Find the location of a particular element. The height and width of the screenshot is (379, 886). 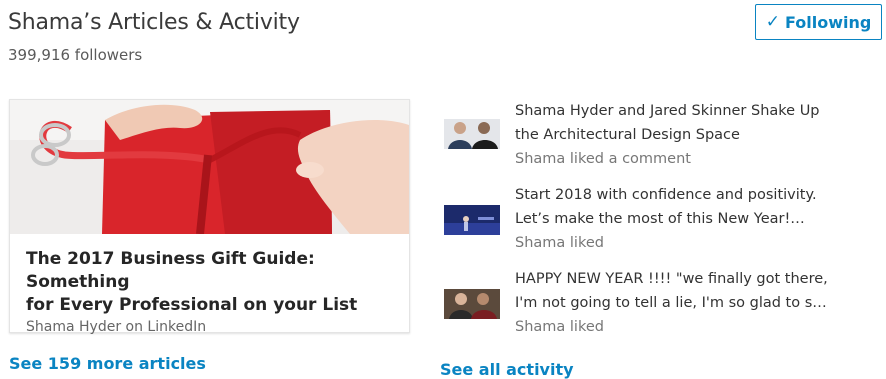

activity-headline-line-2: the Architectural Design Space is located at coordinates (627, 135).